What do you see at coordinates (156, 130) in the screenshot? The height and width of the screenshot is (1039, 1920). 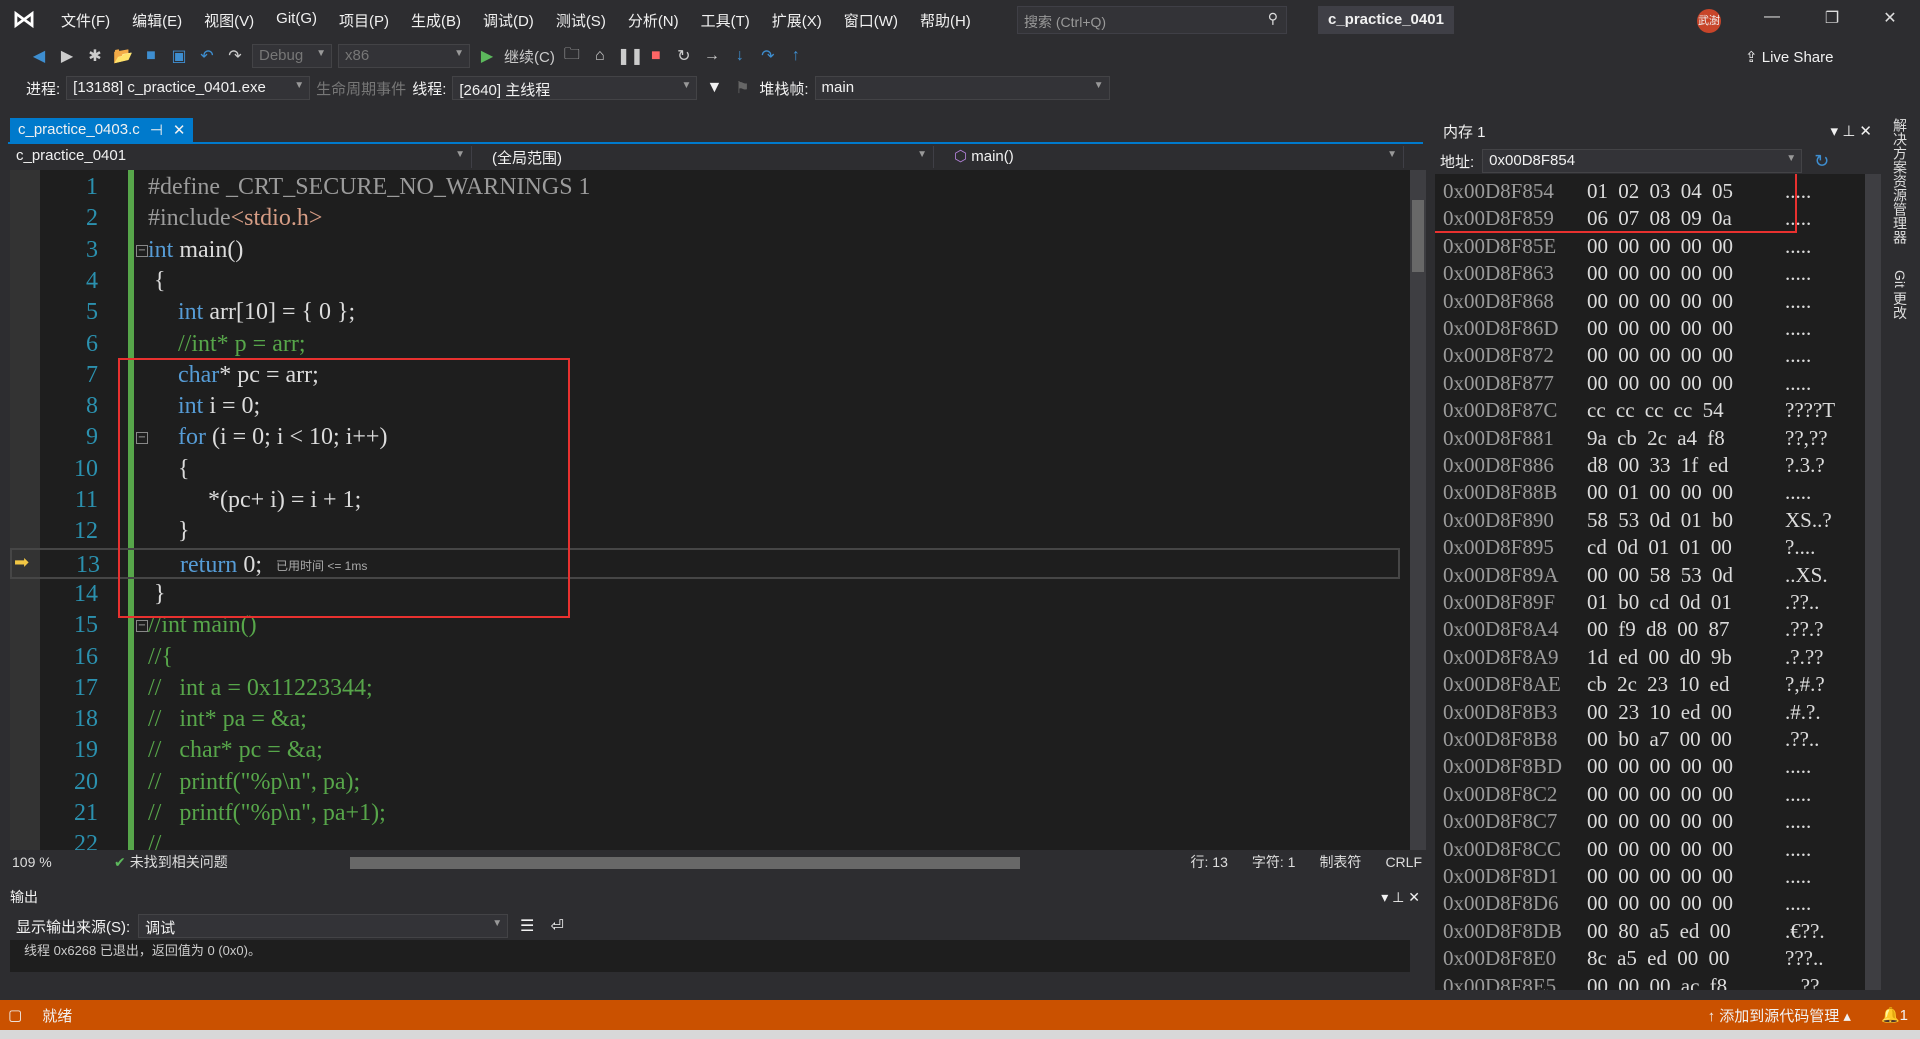 I see `pin-icon: ⊣` at bounding box center [156, 130].